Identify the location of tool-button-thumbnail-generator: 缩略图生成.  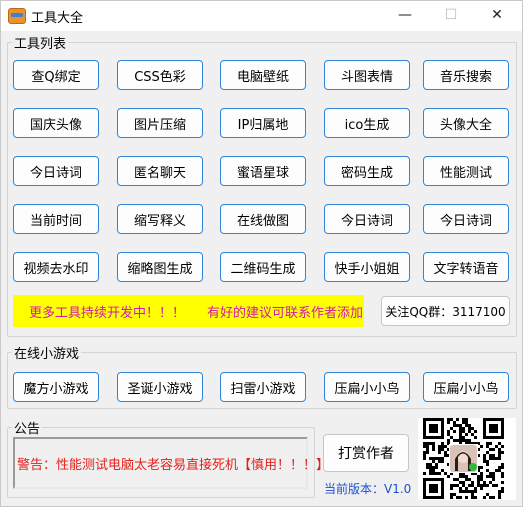
(160, 267).